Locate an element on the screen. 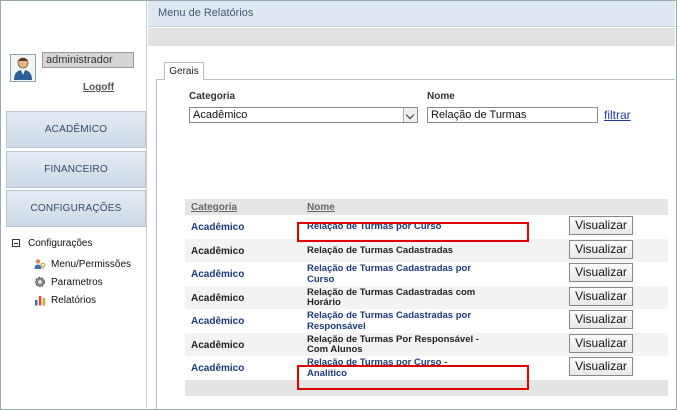 This screenshot has height=410, width=677. row-nome: Relação de Turmas Cadastradas is located at coordinates (380, 250).